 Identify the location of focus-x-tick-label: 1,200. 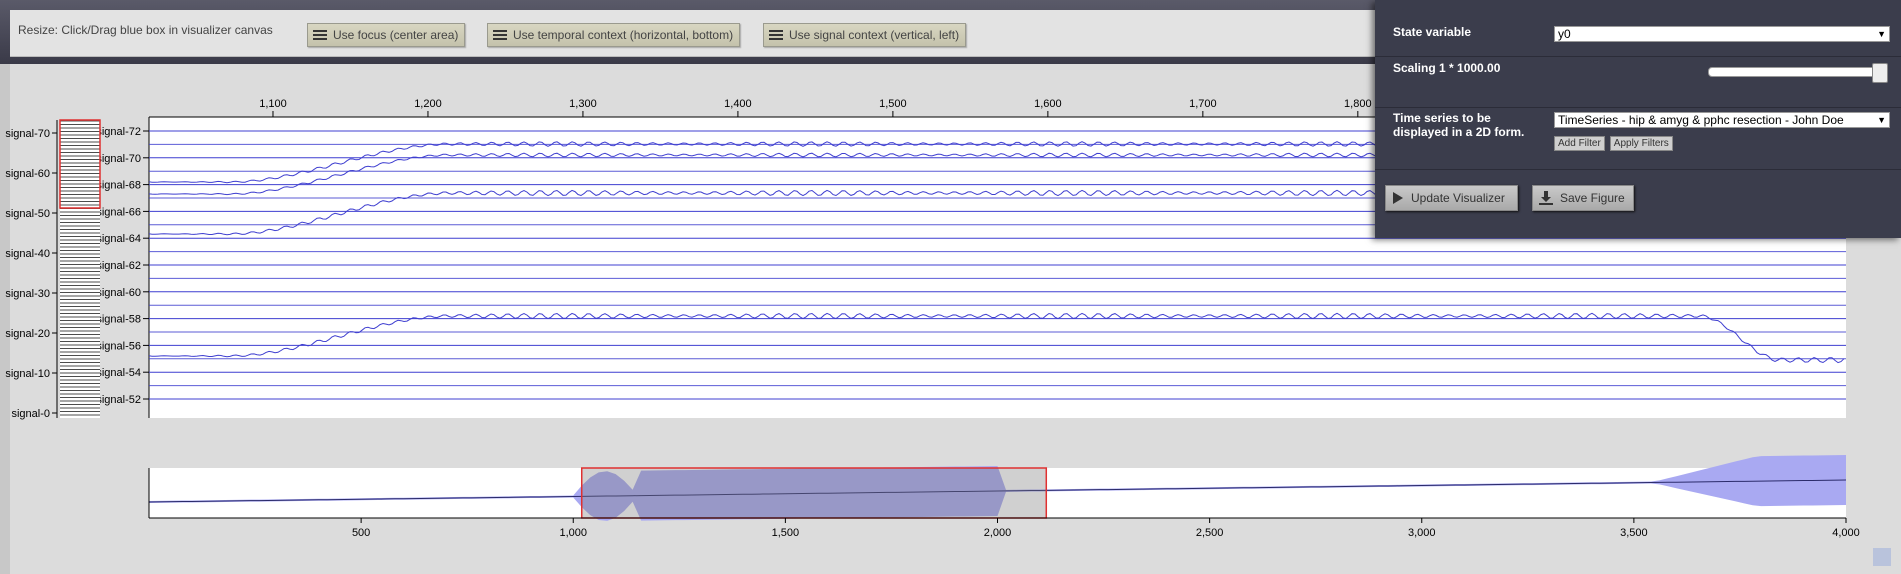
(428, 104).